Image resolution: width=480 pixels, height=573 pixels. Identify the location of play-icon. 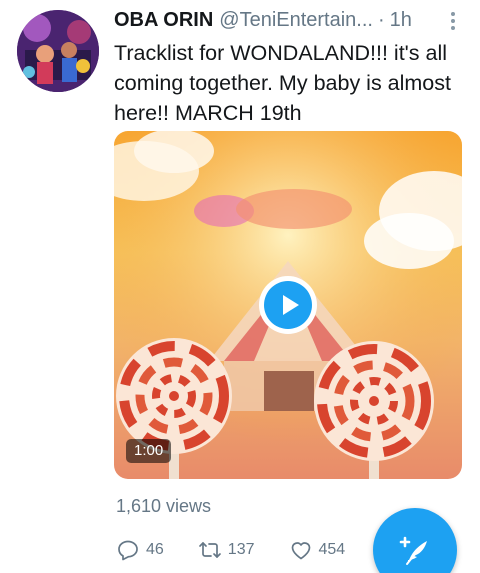
(288, 305).